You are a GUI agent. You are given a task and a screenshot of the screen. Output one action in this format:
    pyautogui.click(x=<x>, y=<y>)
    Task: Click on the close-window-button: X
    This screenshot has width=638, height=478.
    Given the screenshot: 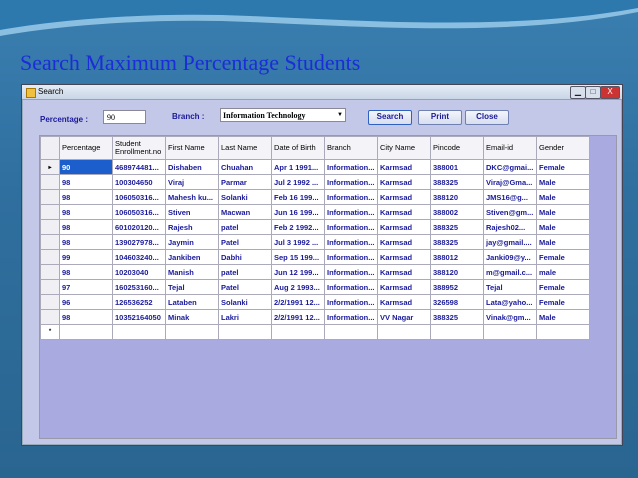 What is the action you would take?
    pyautogui.click(x=610, y=92)
    